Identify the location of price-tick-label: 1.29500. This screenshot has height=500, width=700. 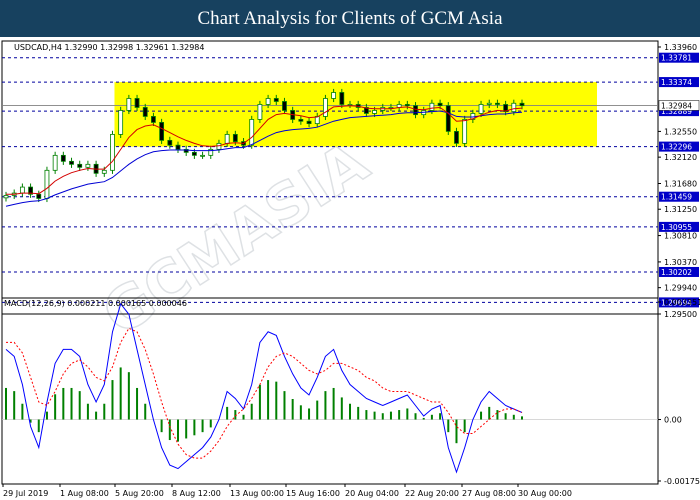
(680, 314).